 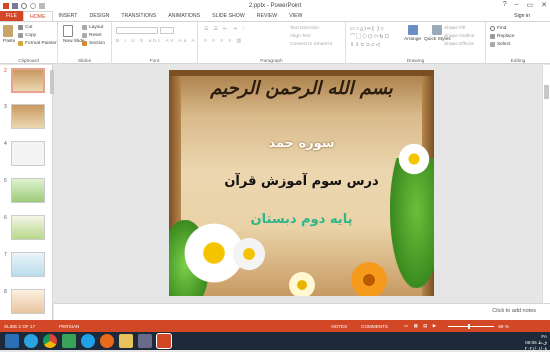 I want to click on bismillah-calligraphy: بسم الله الرحمن الرحیم, so click(x=301, y=88).